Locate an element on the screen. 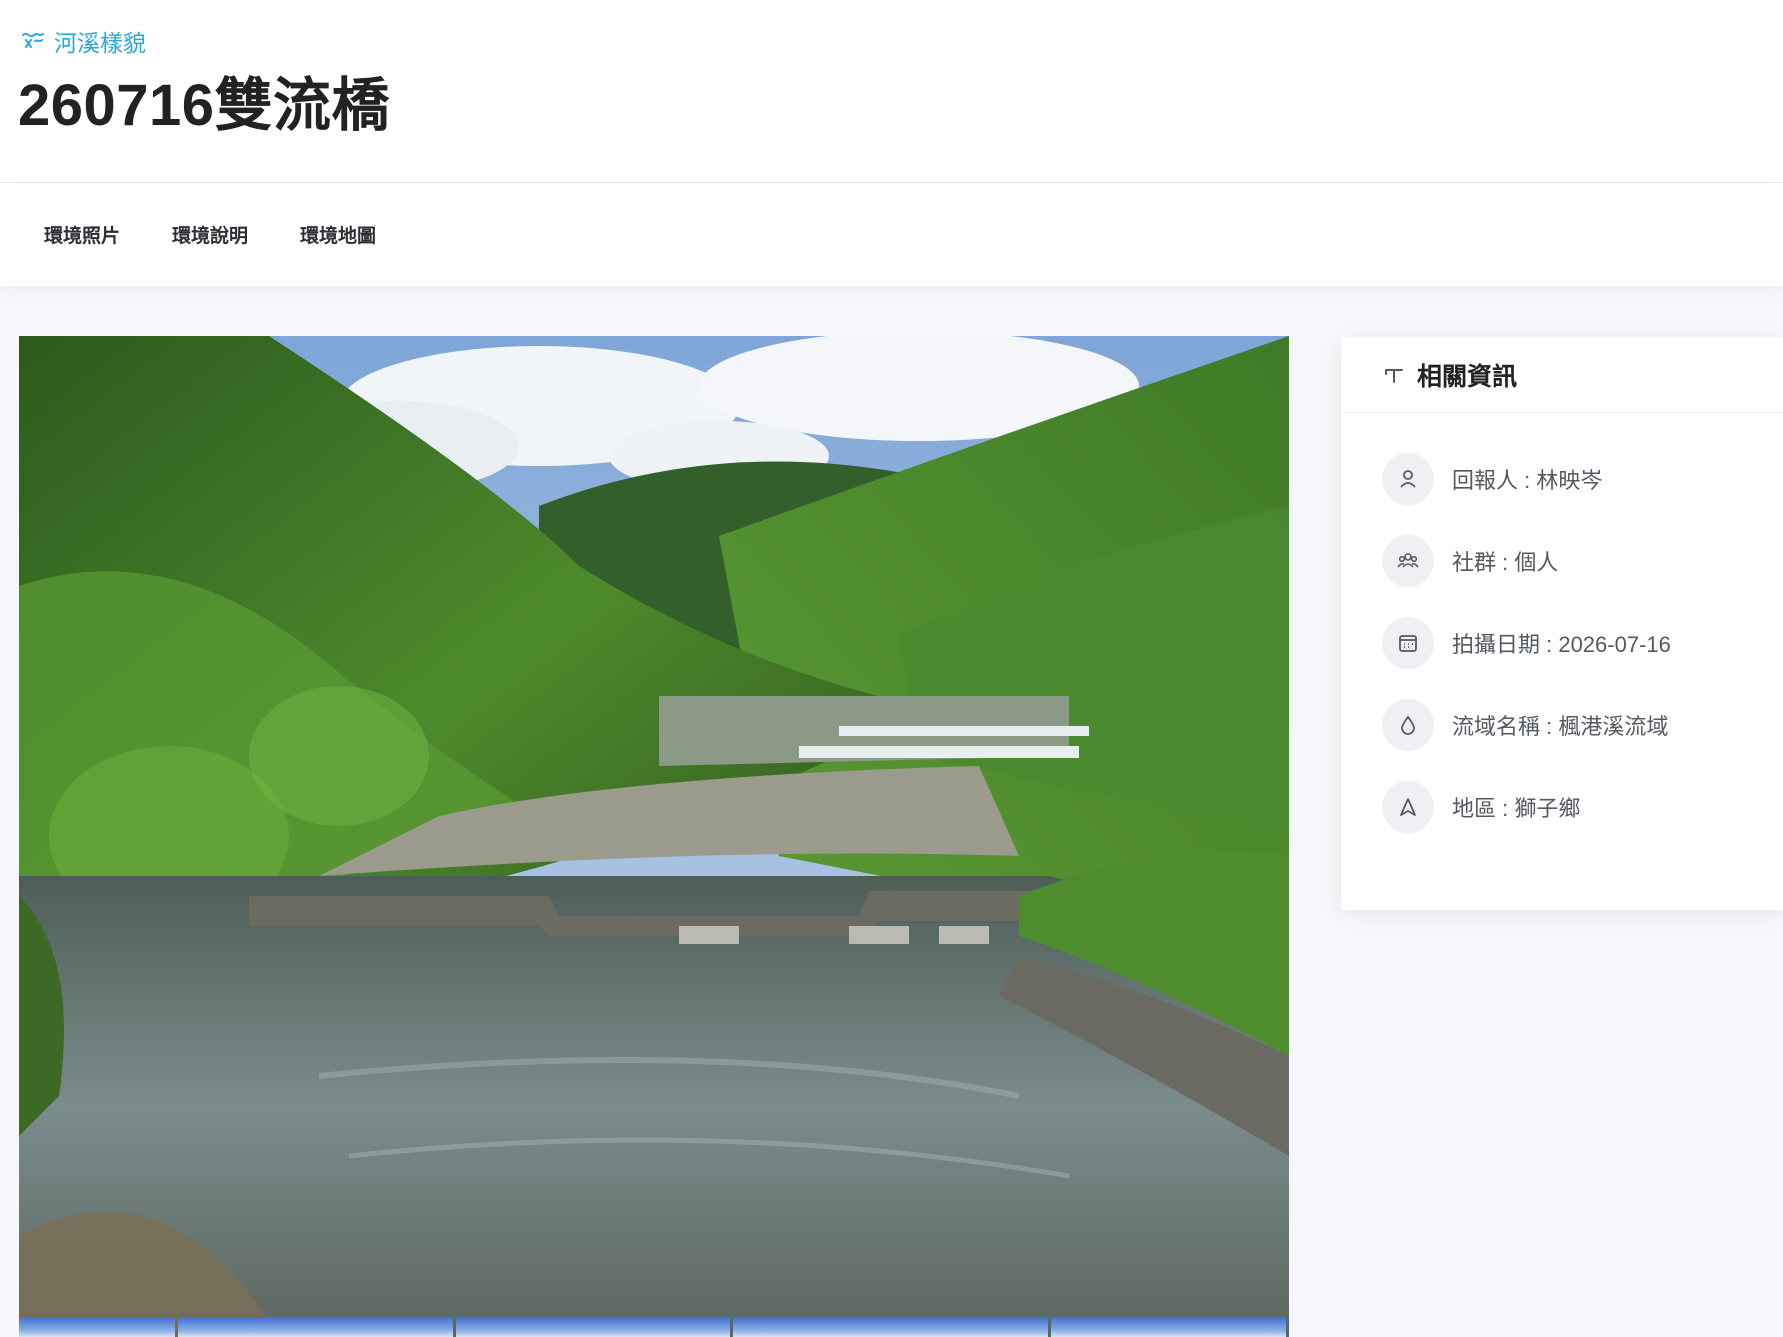  tab-description: 環境說明 is located at coordinates (210, 234).